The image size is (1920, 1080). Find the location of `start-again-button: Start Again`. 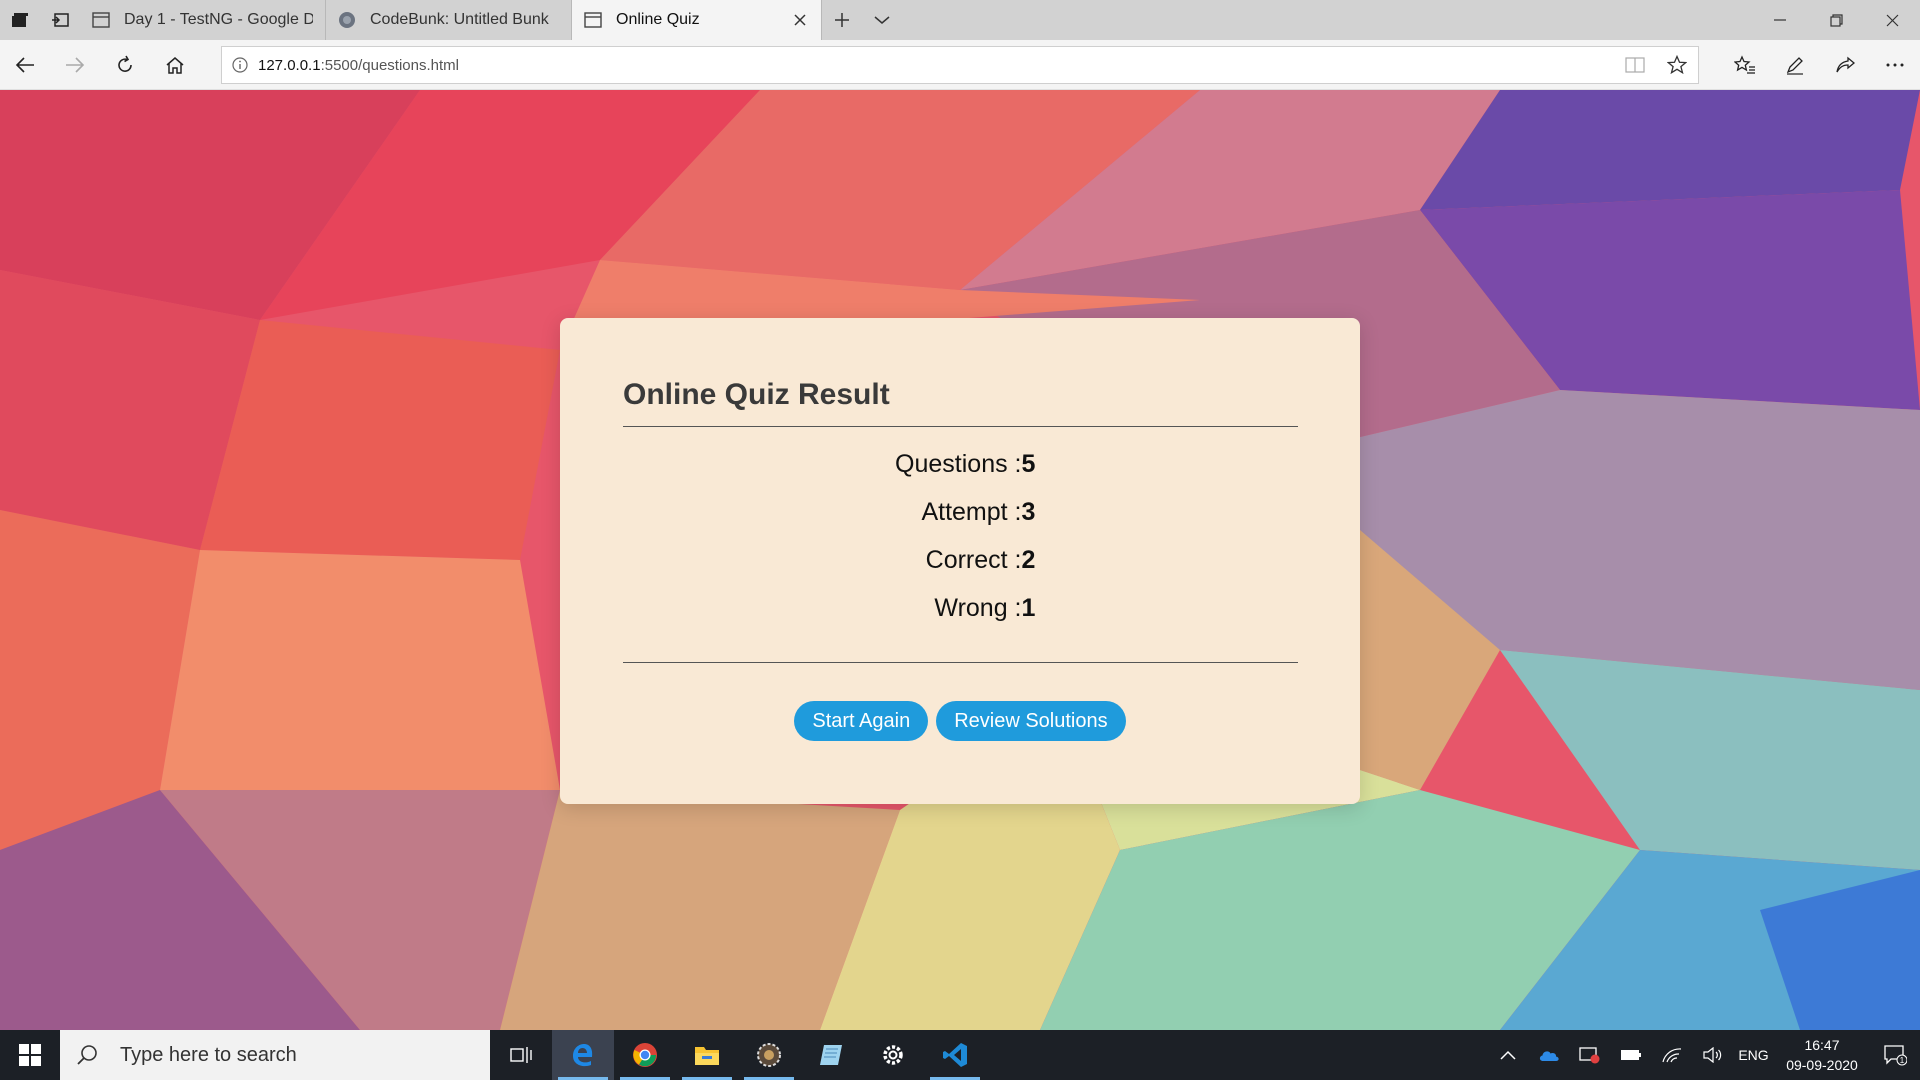

start-again-button: Start Again is located at coordinates (861, 721).